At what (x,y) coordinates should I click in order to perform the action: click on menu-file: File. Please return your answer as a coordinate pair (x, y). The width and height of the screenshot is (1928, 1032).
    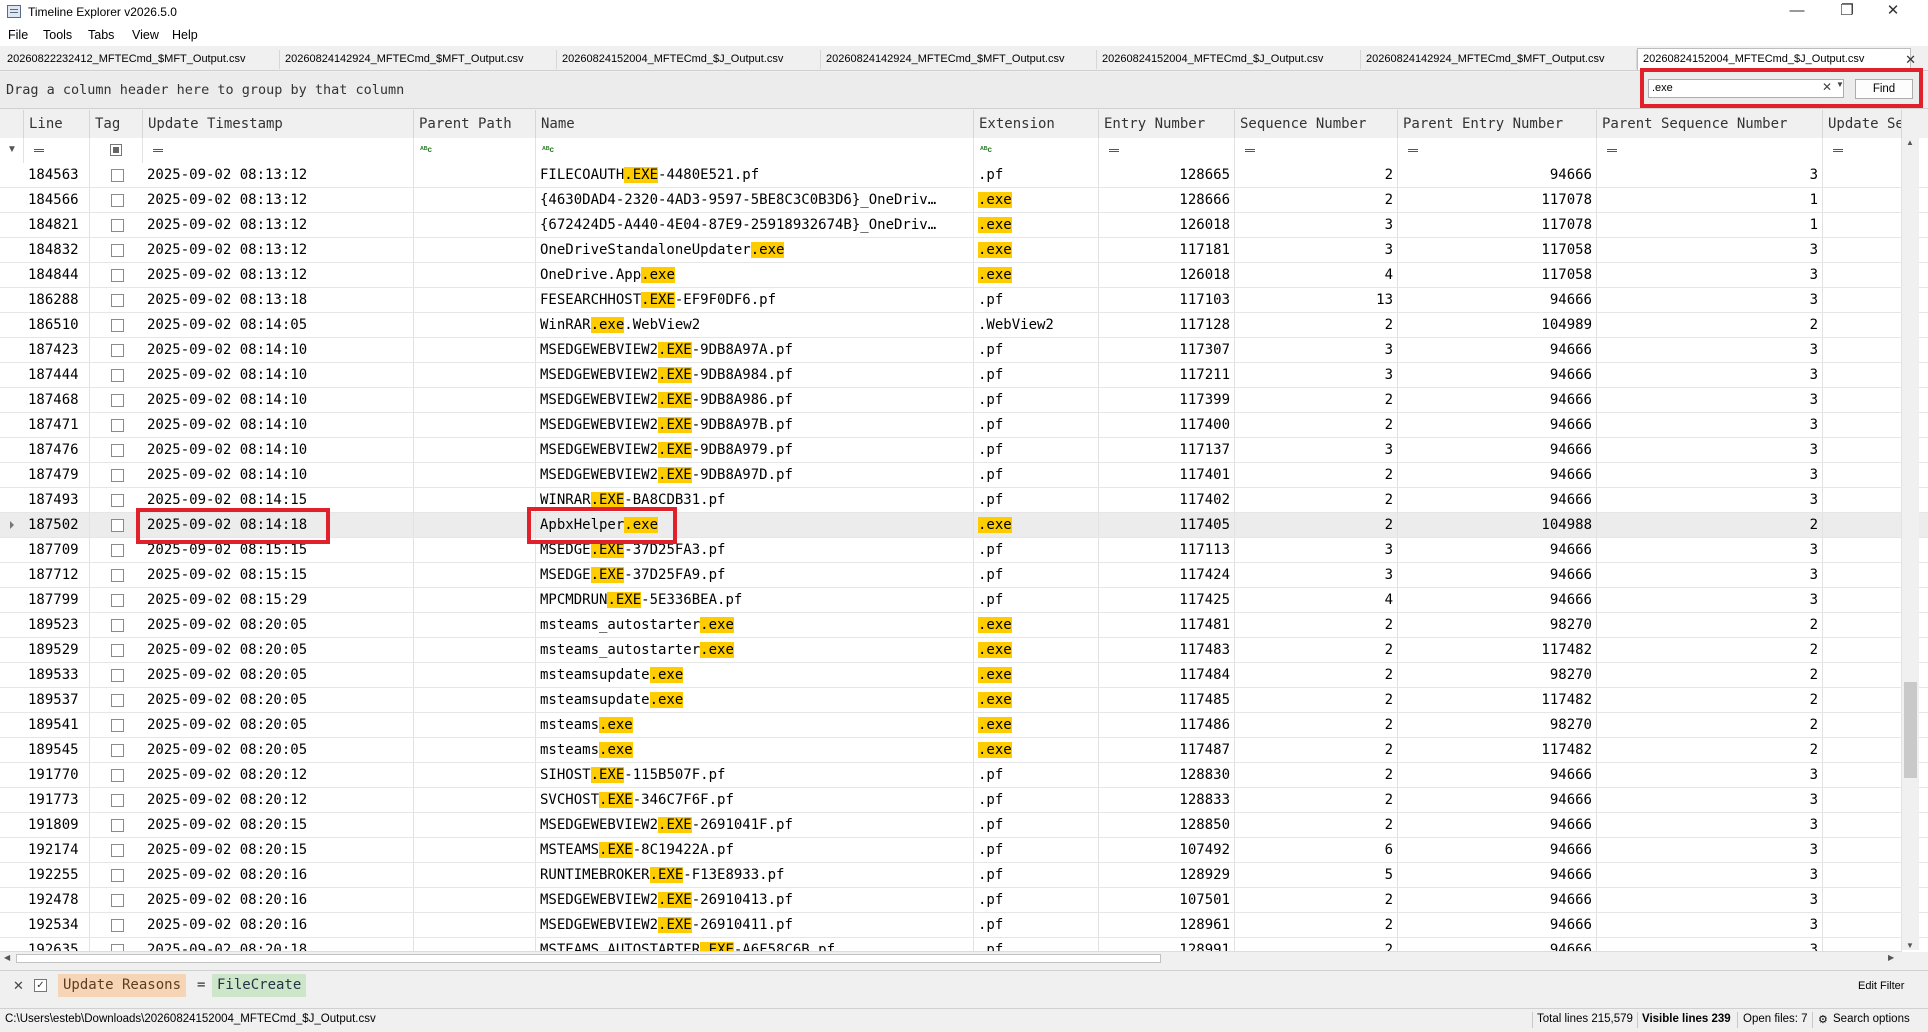
    Looking at the image, I should click on (18, 35).